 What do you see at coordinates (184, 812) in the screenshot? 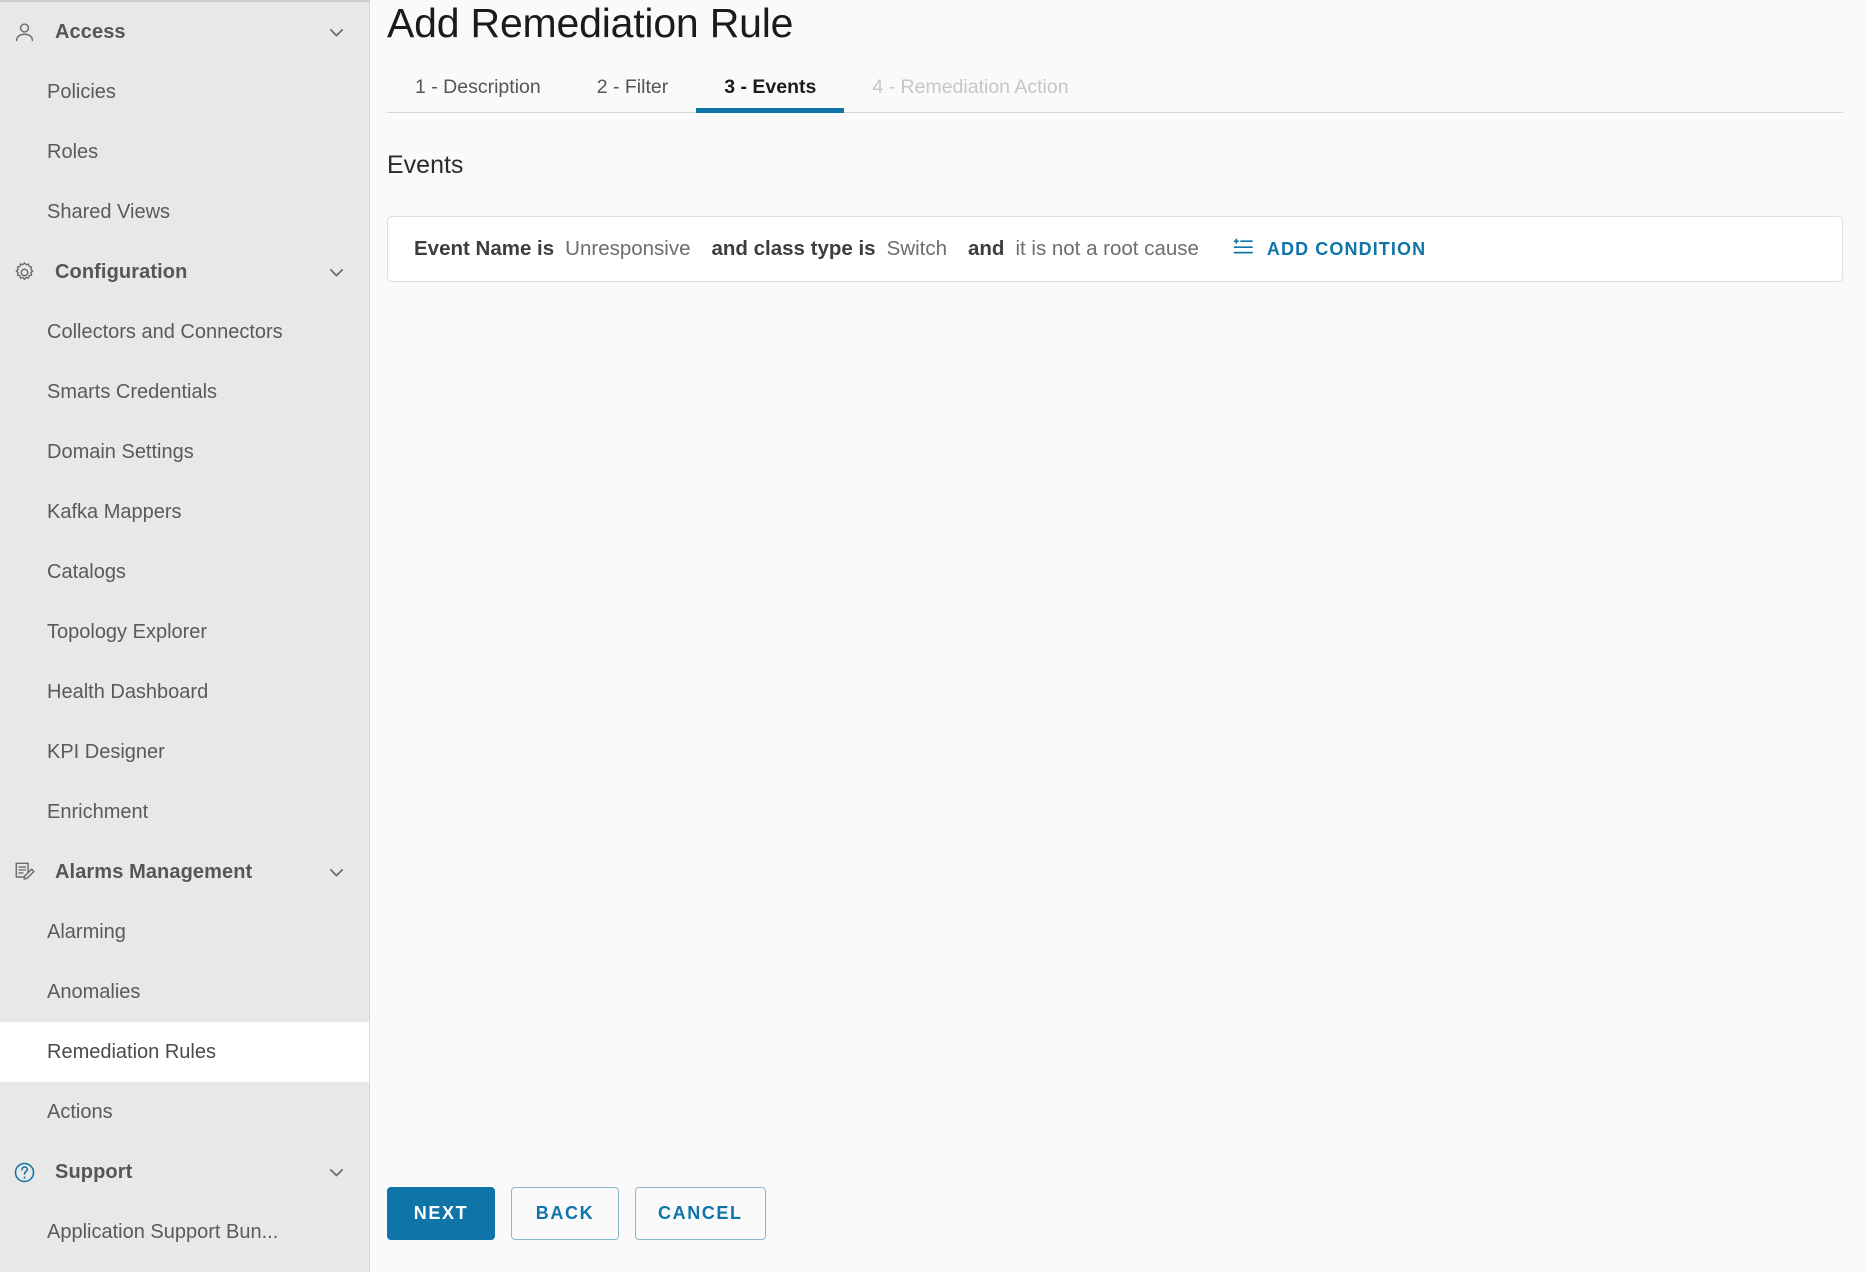
I see `sidebar-item-enrichment: Enrichment` at bounding box center [184, 812].